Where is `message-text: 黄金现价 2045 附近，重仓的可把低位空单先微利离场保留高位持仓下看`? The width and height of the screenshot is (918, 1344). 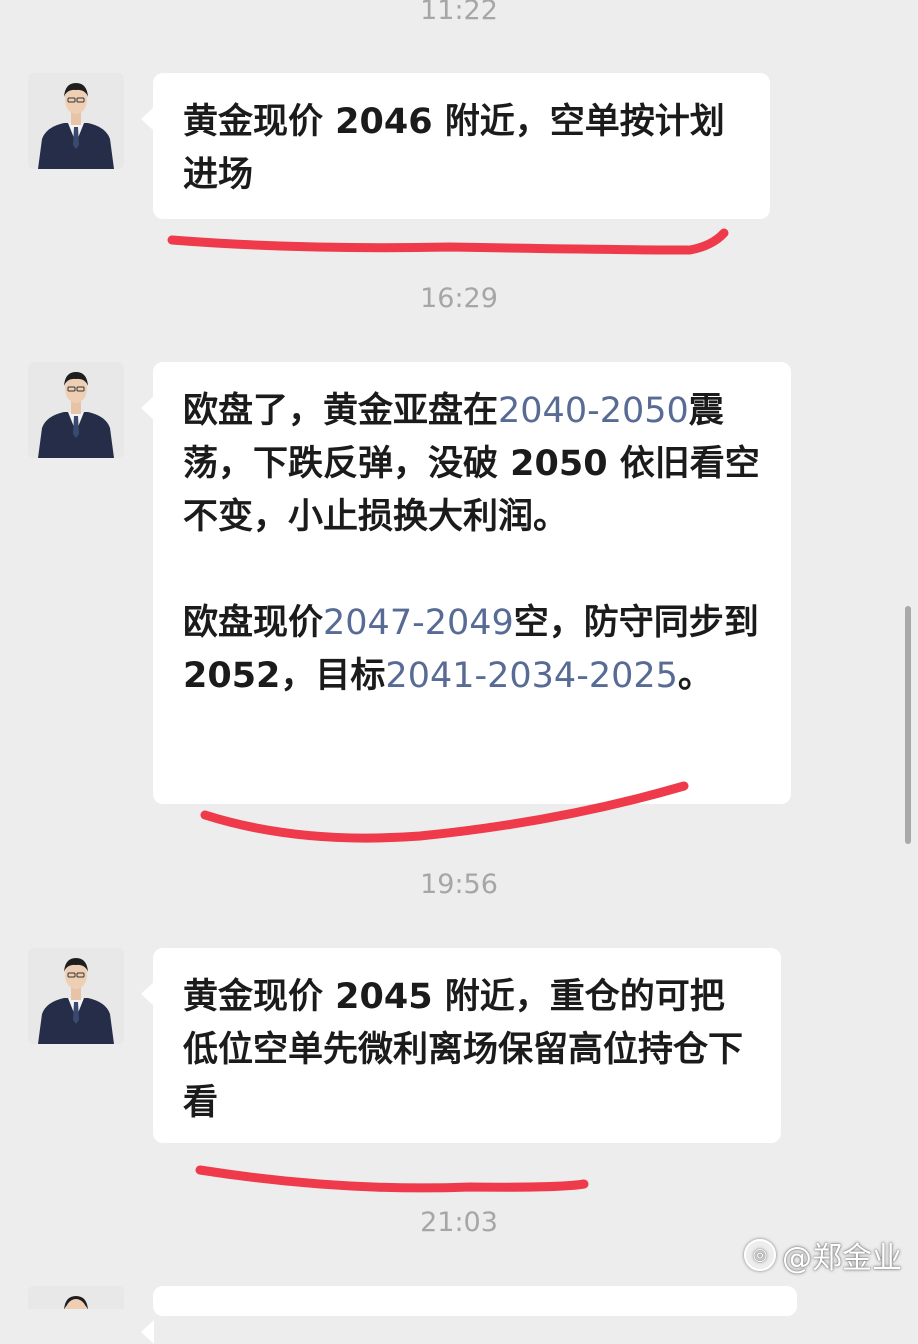 message-text: 黄金现价 2045 附近，重仓的可把低位空单先微利离场保留高位持仓下看 is located at coordinates (463, 1050).